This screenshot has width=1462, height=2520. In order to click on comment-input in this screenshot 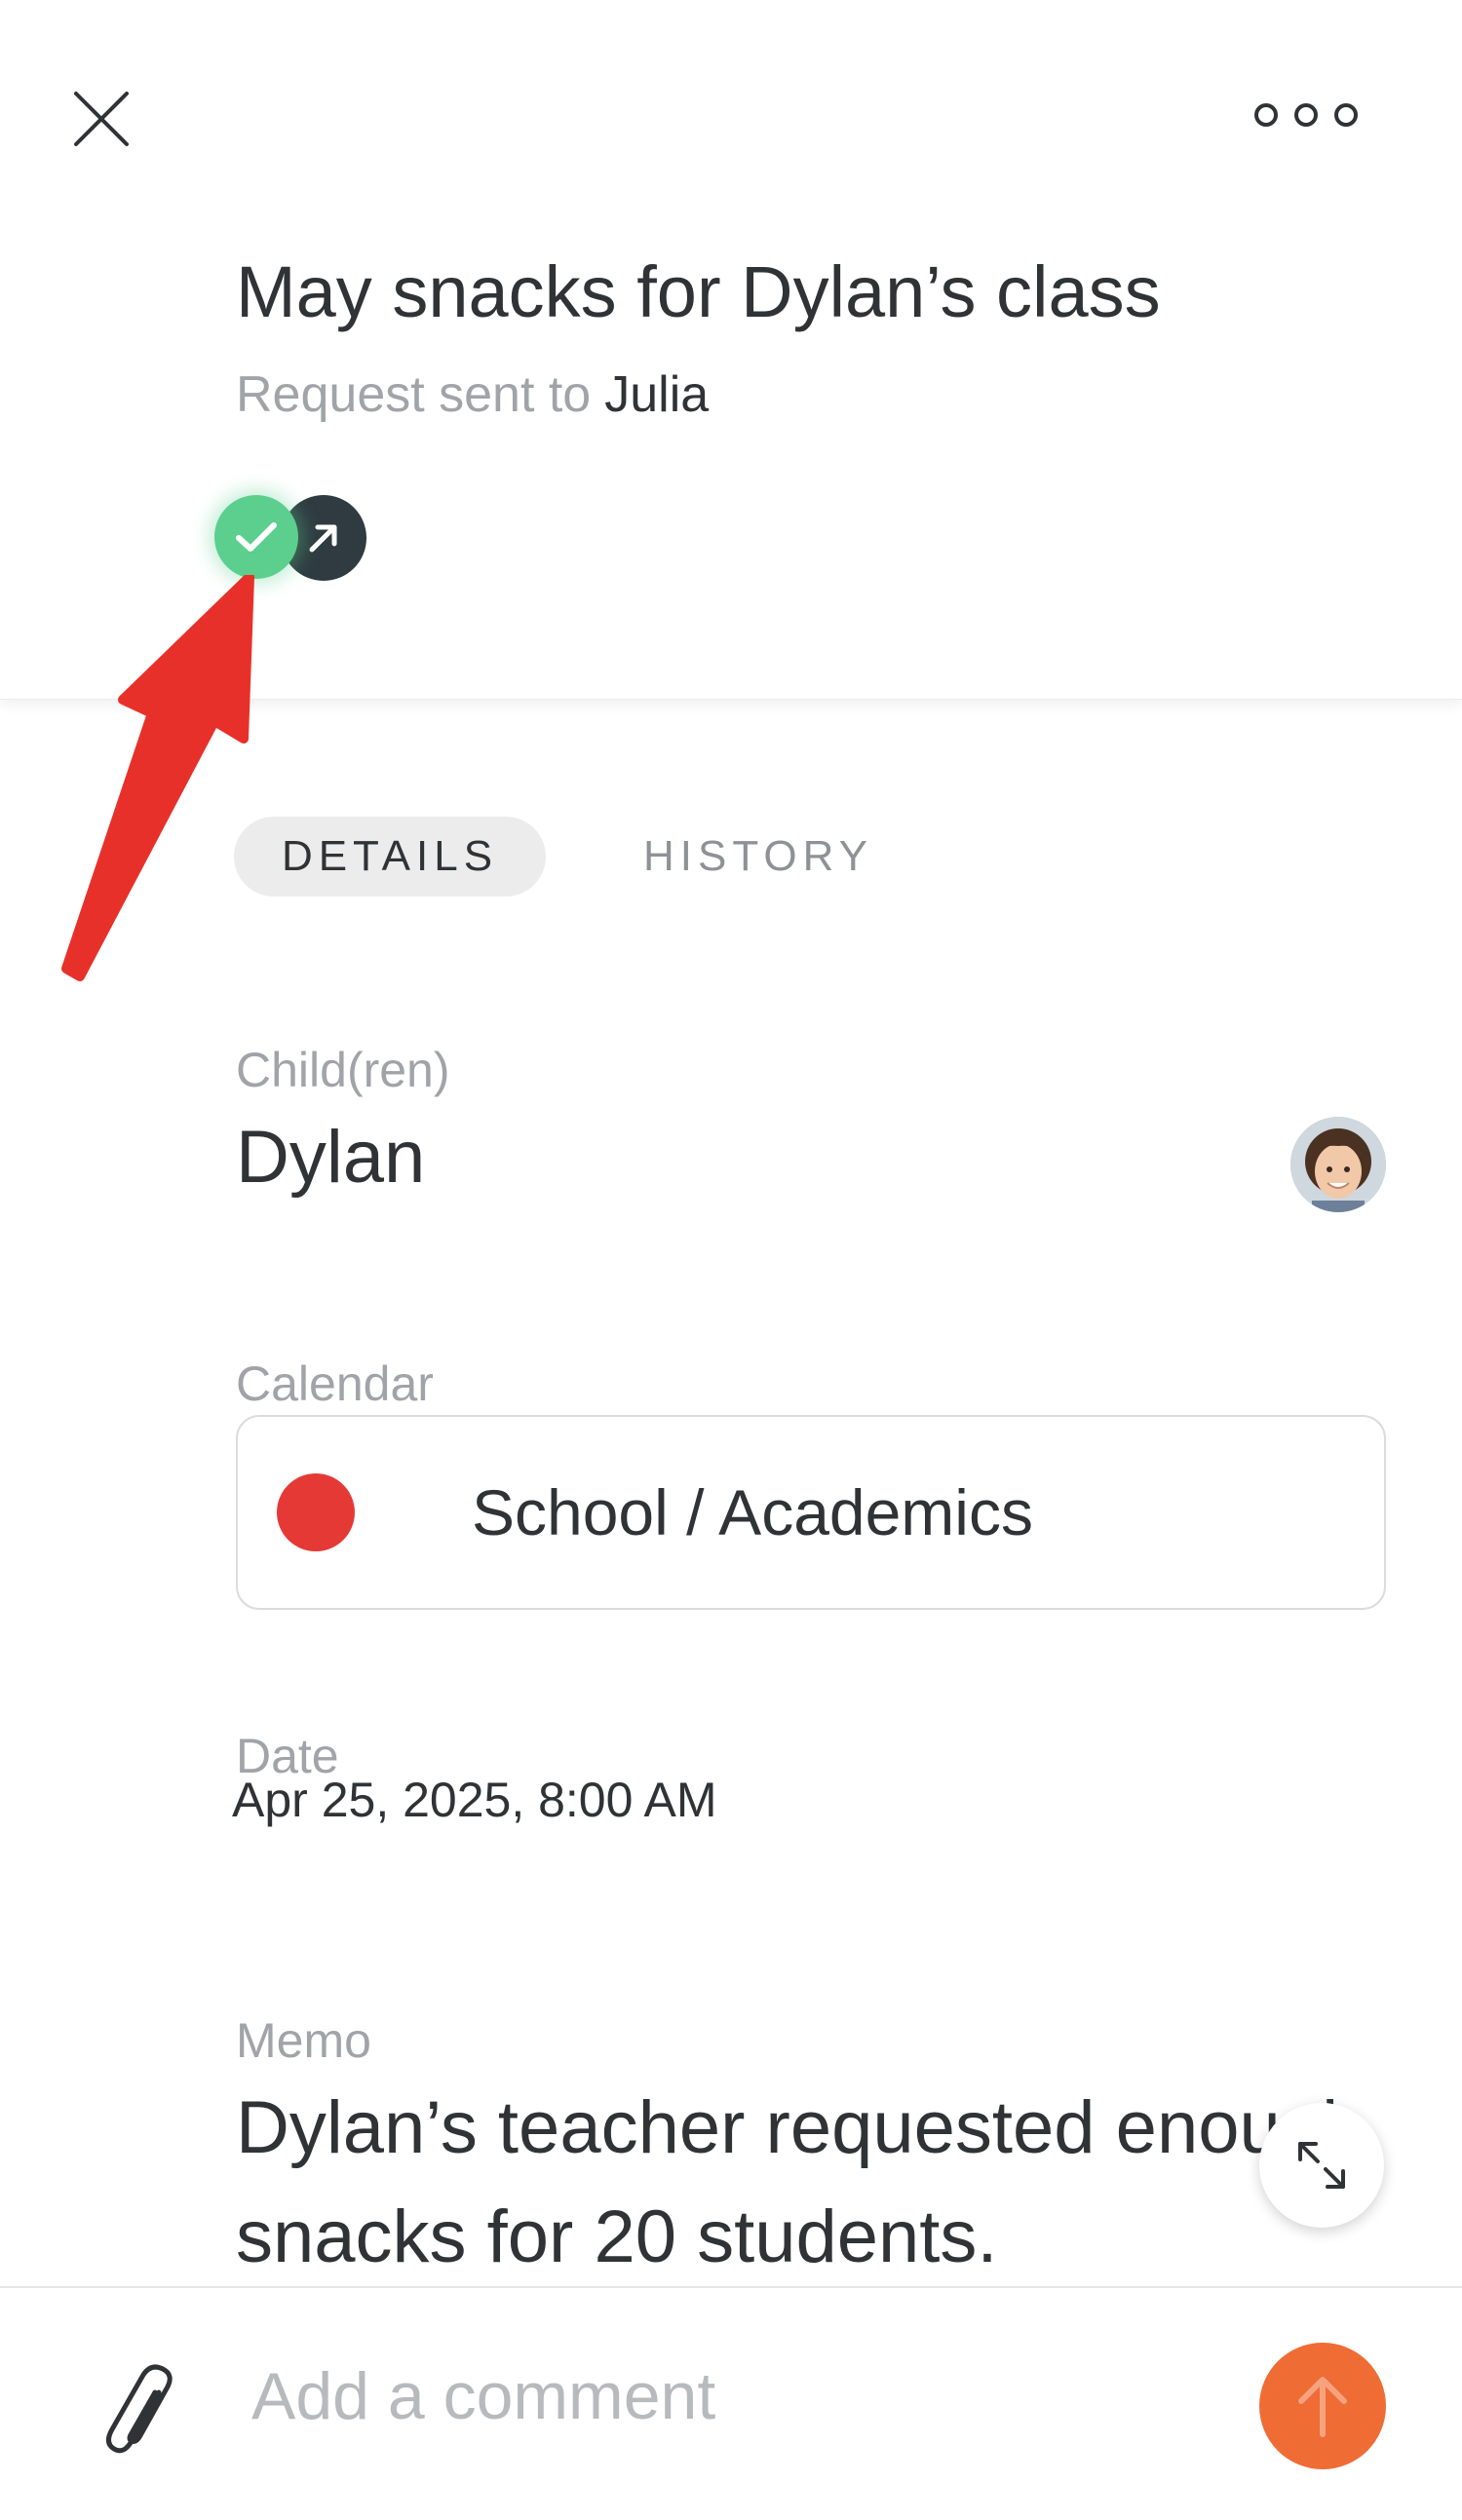, I will do `click(729, 2396)`.